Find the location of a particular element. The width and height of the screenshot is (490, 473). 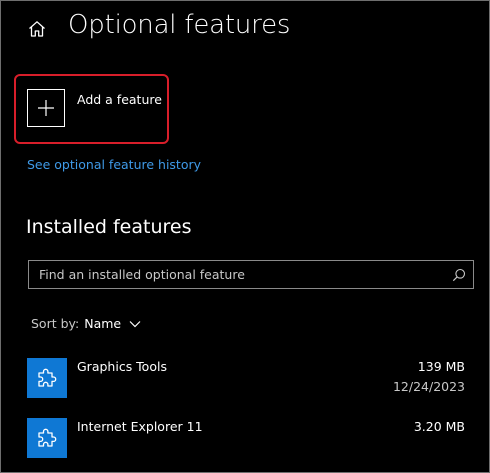

feature-date: 12/24/2023 is located at coordinates (428, 386).